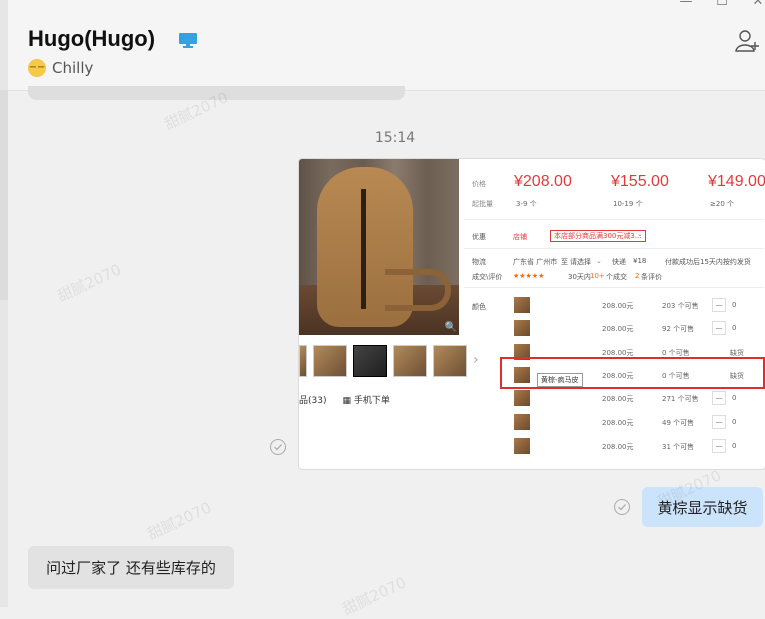 Image resolution: width=765 pixels, height=619 pixels. Describe the element at coordinates (580, 262) in the screenshot. I see `shipping-destination-select: 请选择` at that location.